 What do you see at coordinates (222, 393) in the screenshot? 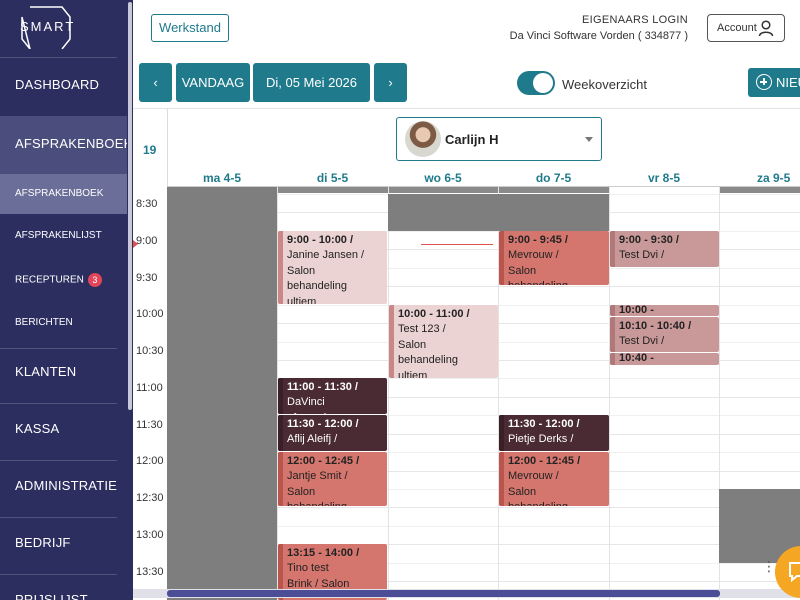
I see `closed-day-block` at bounding box center [222, 393].